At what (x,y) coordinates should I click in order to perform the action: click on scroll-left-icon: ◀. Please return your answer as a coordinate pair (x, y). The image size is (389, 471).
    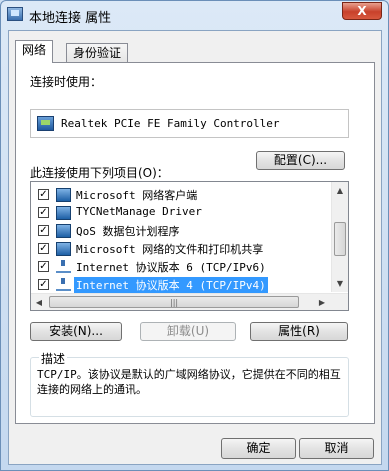
    Looking at the image, I should click on (39, 302).